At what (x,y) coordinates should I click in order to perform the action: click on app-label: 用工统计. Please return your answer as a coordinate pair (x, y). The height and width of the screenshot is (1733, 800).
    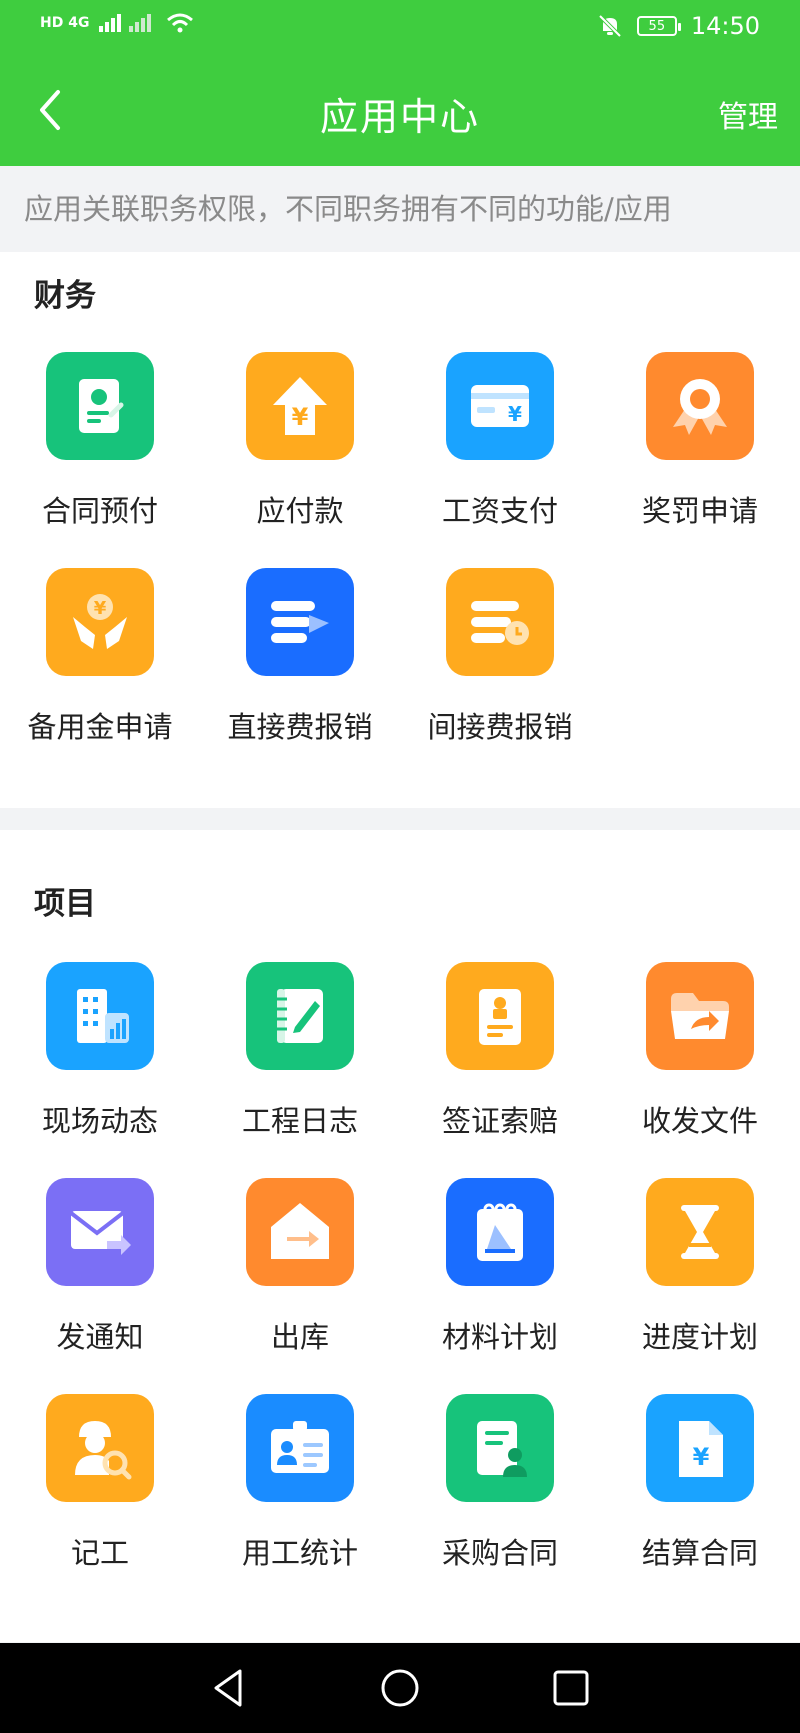
    Looking at the image, I should click on (299, 1553).